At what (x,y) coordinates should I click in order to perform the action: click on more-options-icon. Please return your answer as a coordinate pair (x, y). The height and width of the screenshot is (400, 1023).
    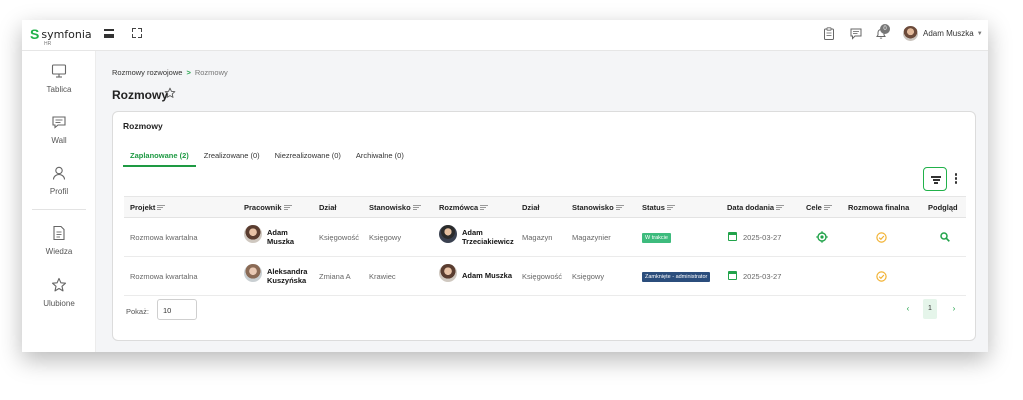
    Looking at the image, I should click on (956, 179).